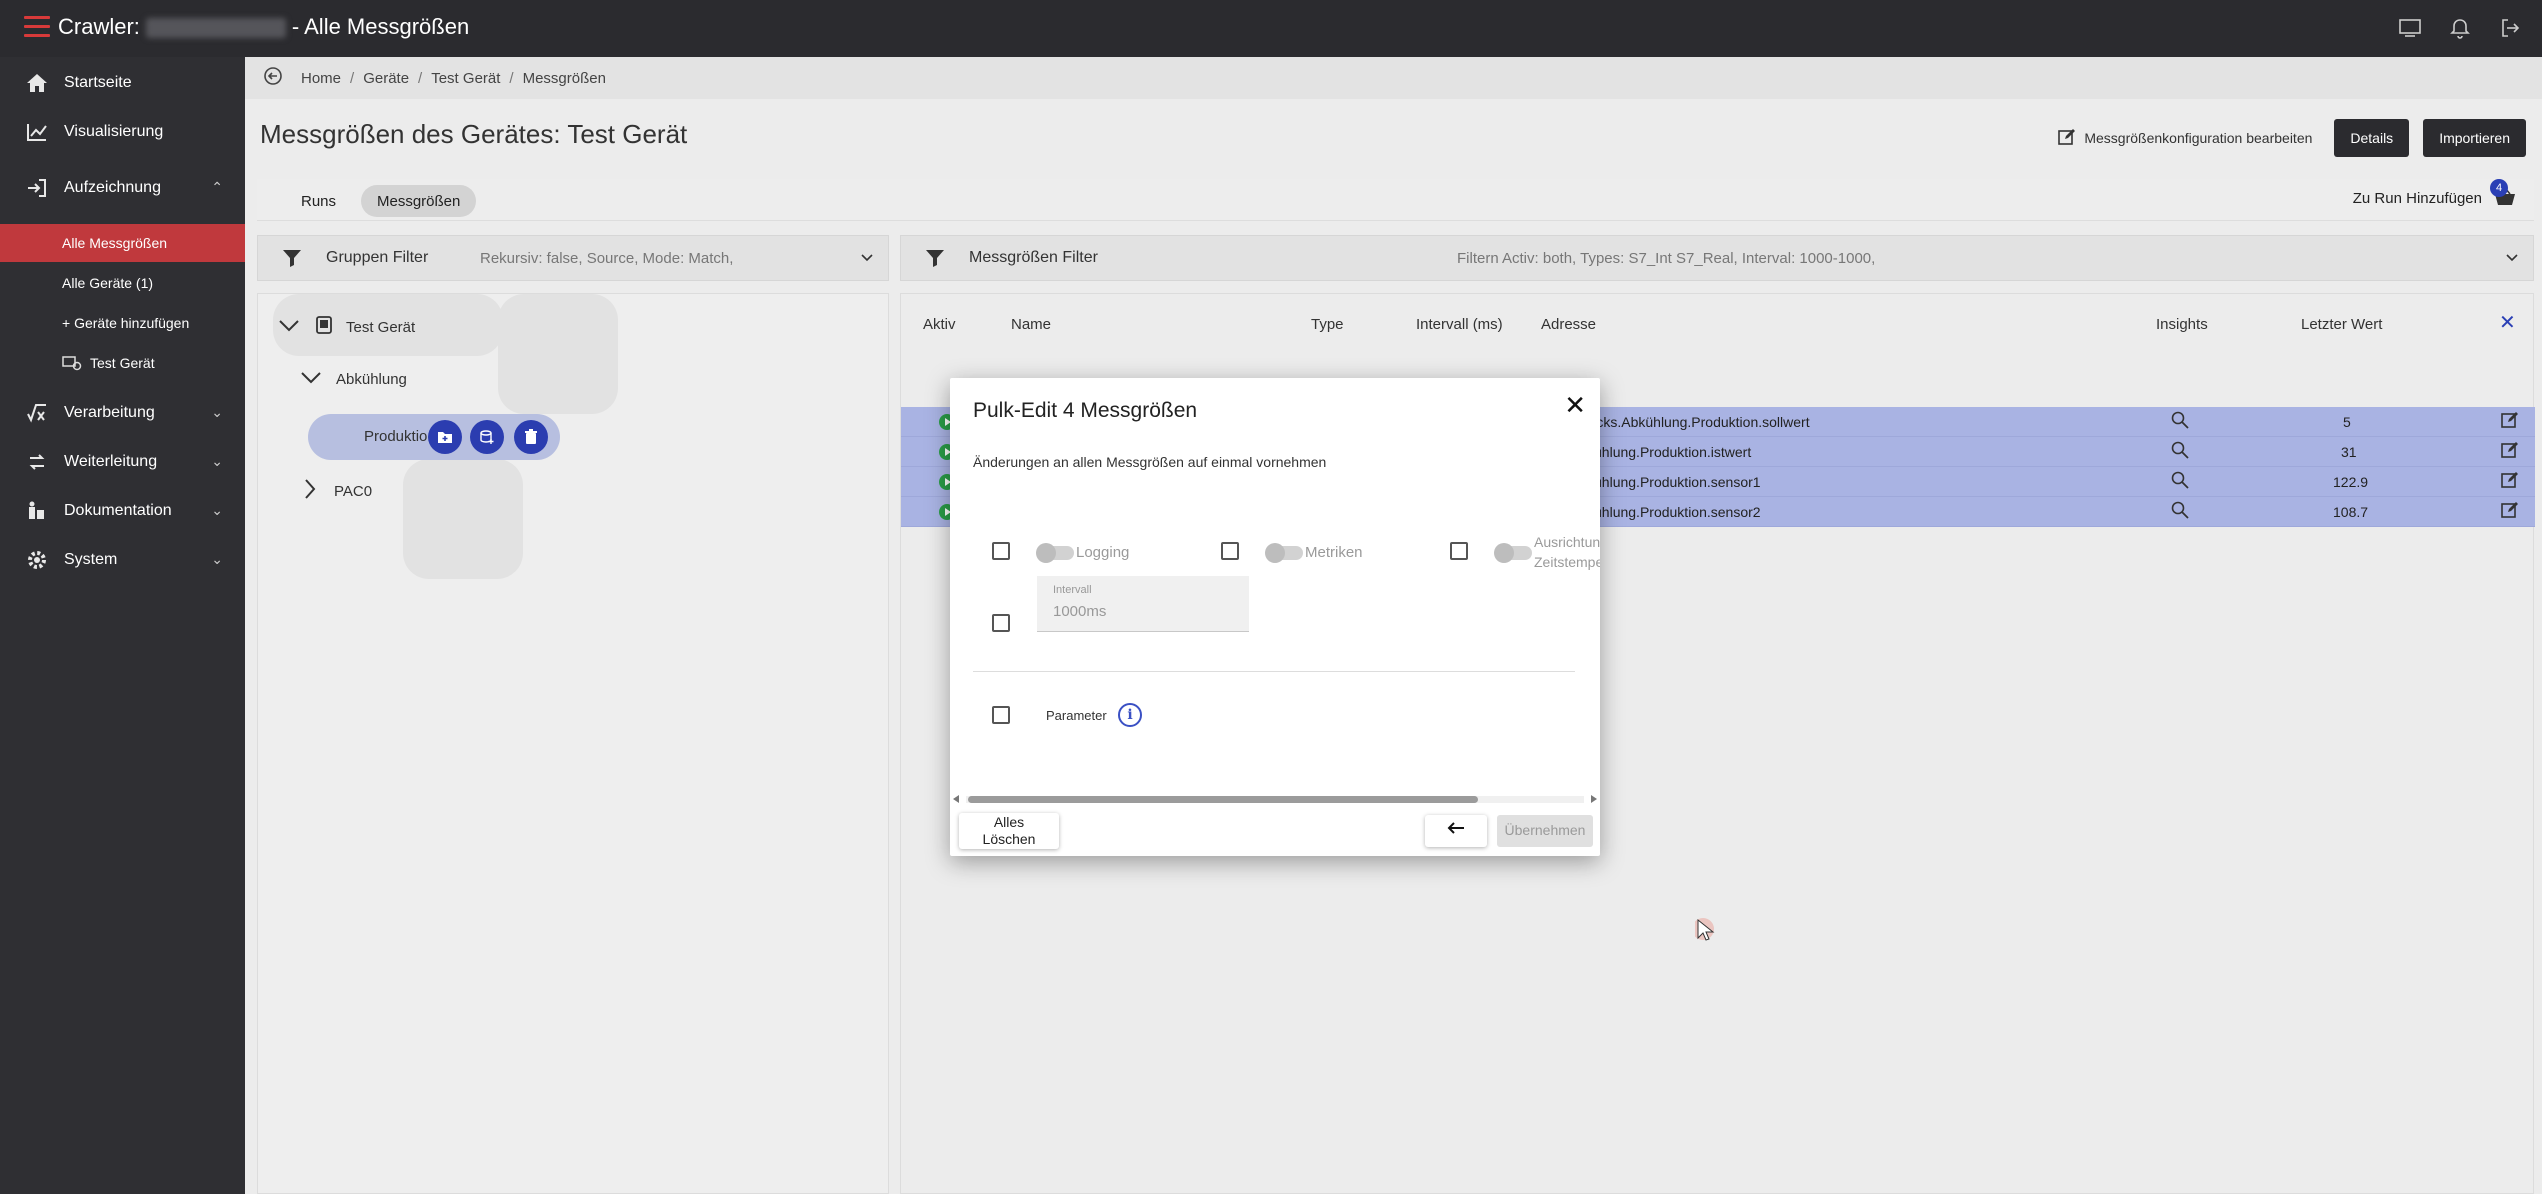 The height and width of the screenshot is (1194, 2542). What do you see at coordinates (111, 461) in the screenshot?
I see `sidebar-item-label: Weiterleitung` at bounding box center [111, 461].